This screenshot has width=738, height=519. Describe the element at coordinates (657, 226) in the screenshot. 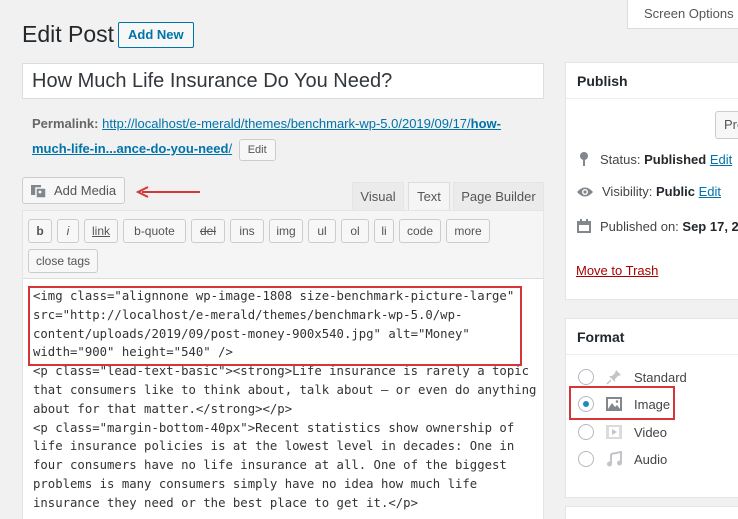

I see `published-on-row: Published on: Sep 17, 20` at that location.